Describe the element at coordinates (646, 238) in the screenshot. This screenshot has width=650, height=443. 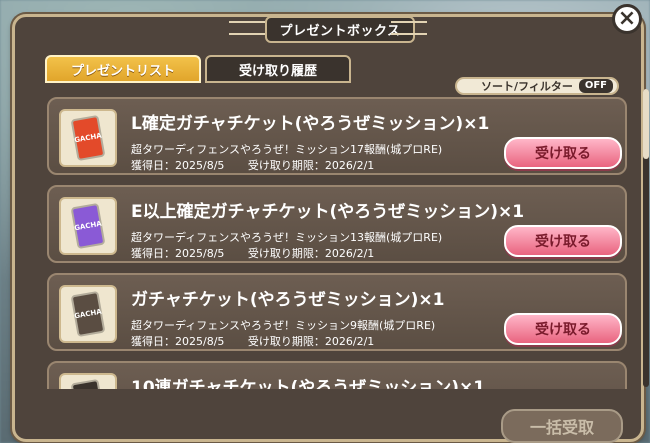
I see `list-scrollbar` at that location.